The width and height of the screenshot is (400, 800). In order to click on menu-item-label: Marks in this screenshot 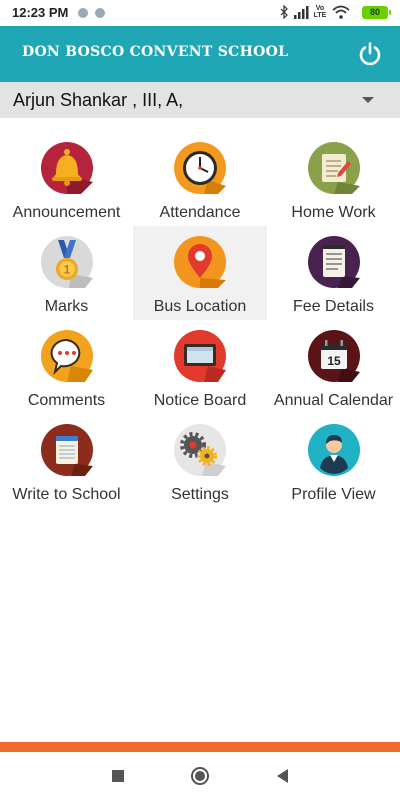, I will do `click(66, 306)`.